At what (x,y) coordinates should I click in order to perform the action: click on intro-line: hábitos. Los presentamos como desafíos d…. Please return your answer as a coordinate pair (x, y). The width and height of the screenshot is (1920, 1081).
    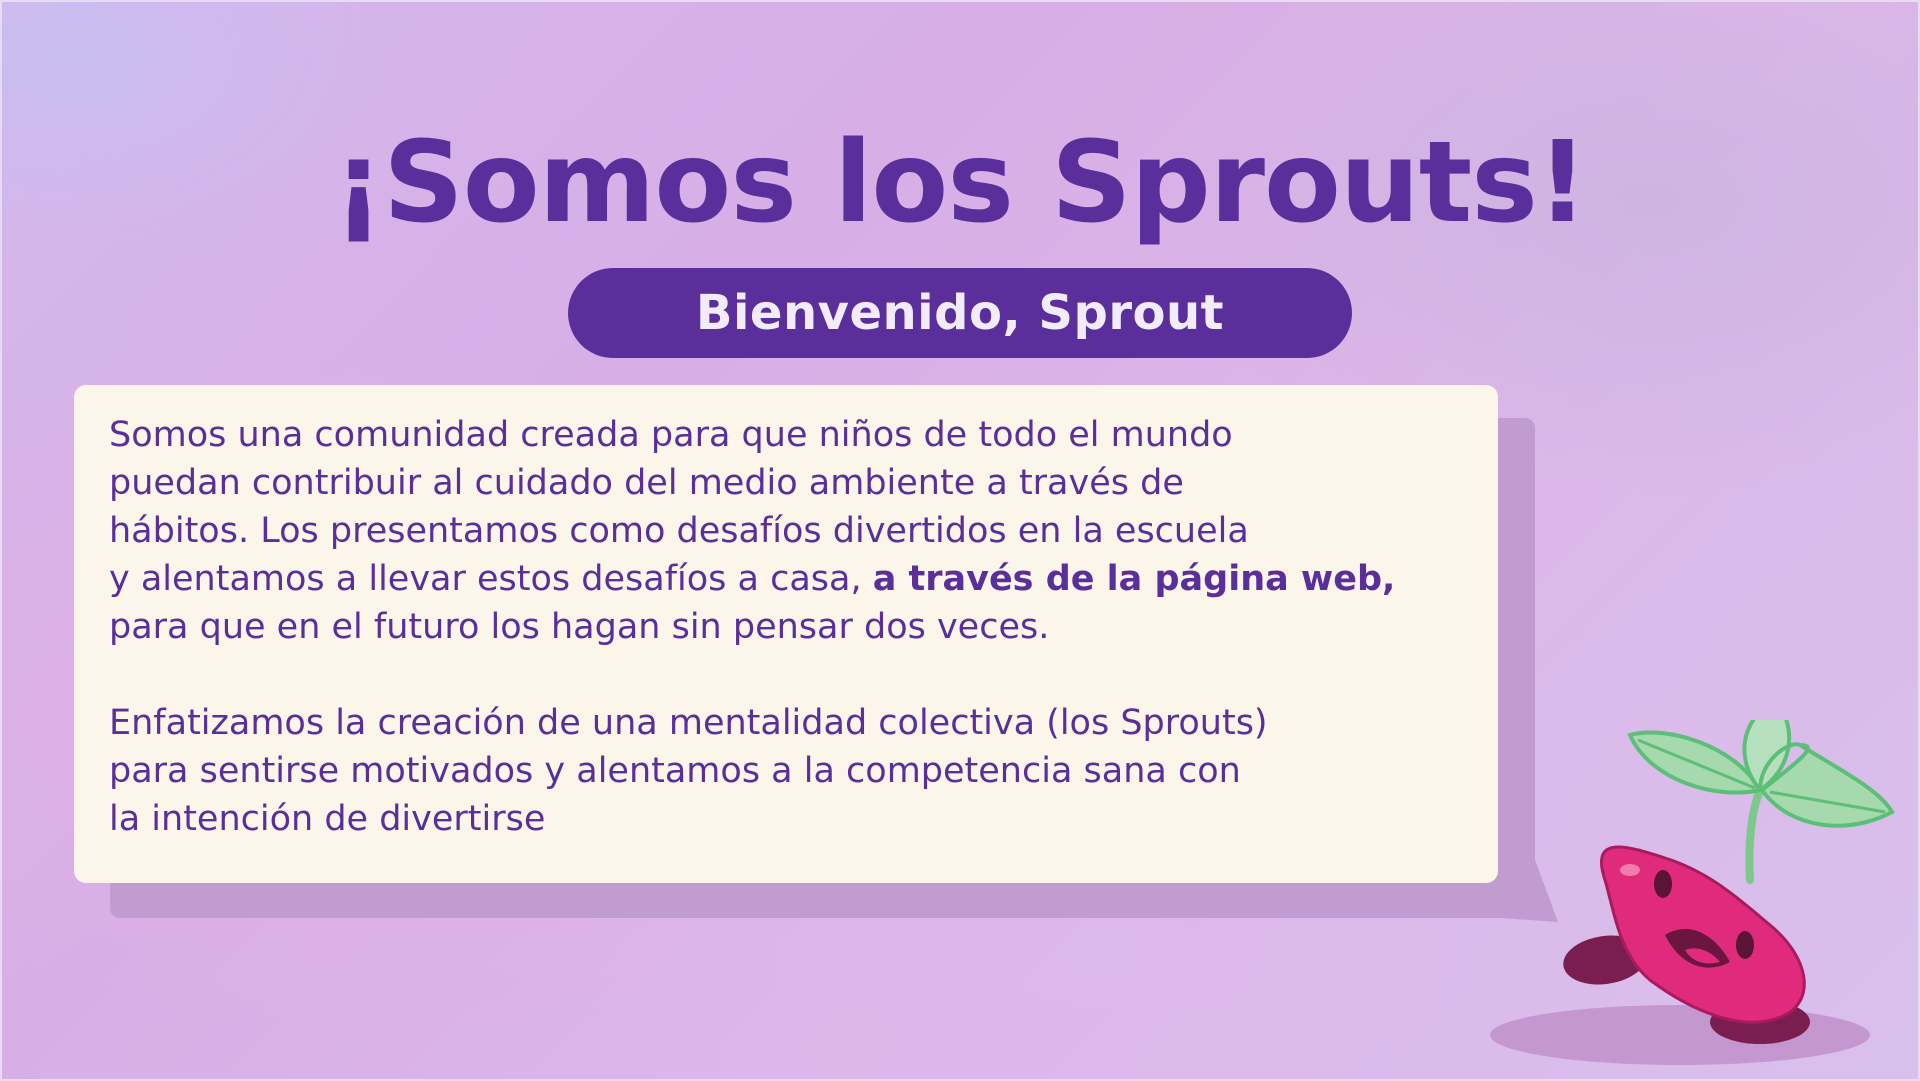
    Looking at the image, I should click on (679, 531).